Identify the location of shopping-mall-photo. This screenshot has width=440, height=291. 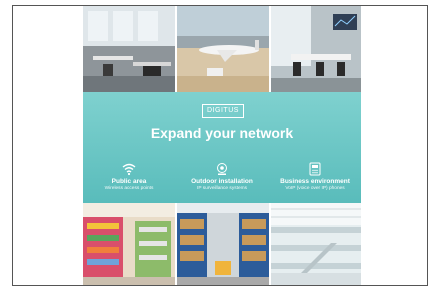
(316, 244).